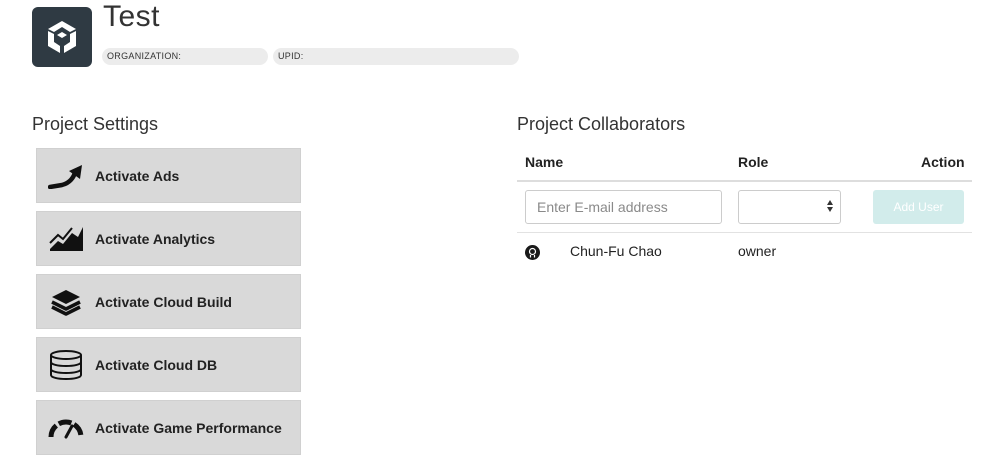  I want to click on activate-cloud-db-button: Activate Cloud DB, so click(168, 364).